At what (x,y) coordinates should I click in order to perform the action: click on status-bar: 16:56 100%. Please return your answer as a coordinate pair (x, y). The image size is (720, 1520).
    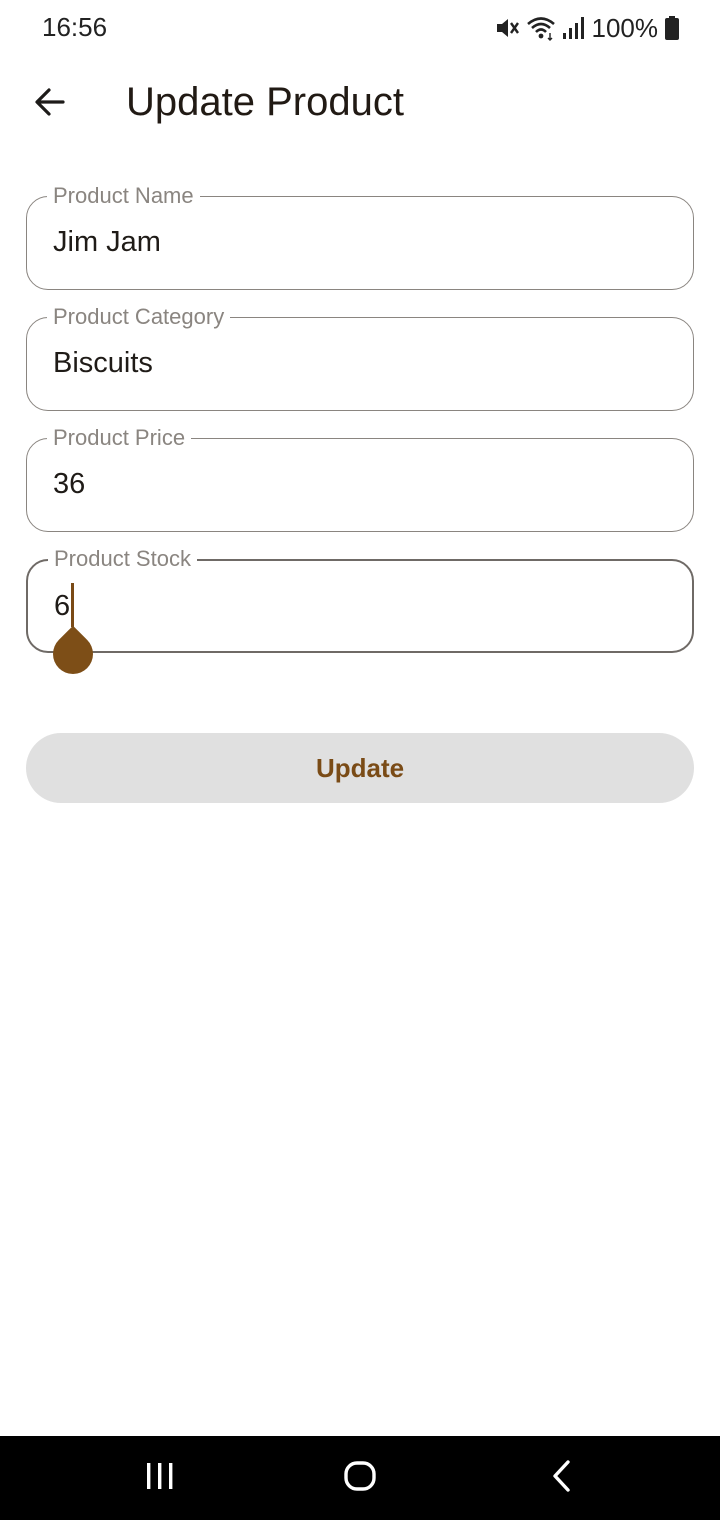
    Looking at the image, I should click on (360, 28).